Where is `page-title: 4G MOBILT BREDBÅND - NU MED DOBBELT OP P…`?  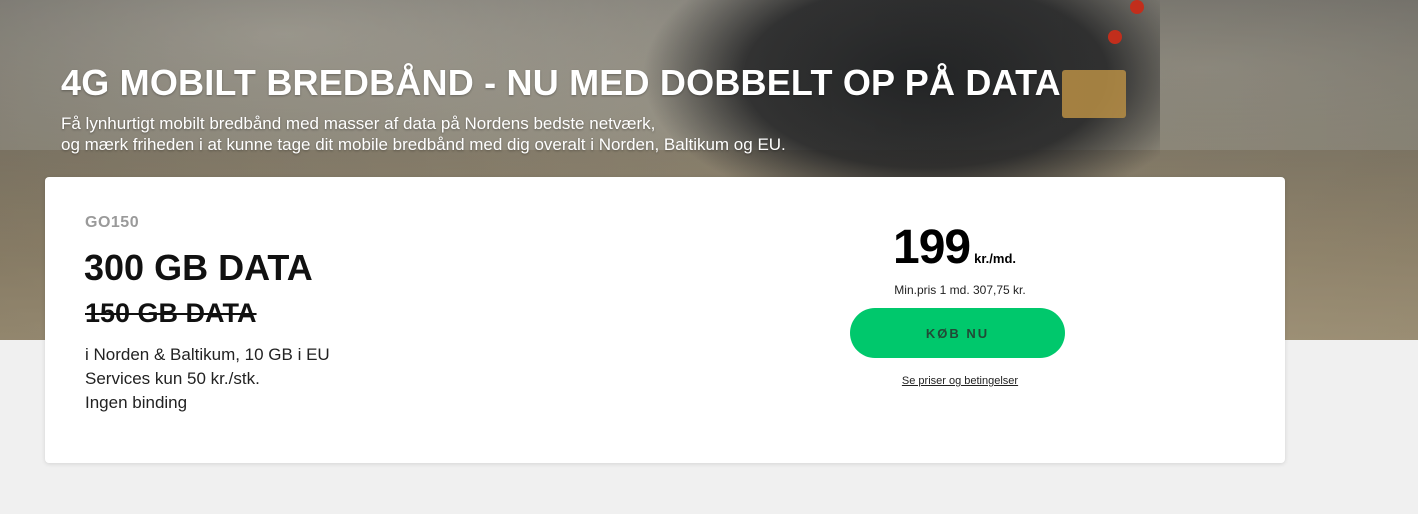 page-title: 4G MOBILT BREDBÅND - NU MED DOBBELT OP P… is located at coordinates (561, 82).